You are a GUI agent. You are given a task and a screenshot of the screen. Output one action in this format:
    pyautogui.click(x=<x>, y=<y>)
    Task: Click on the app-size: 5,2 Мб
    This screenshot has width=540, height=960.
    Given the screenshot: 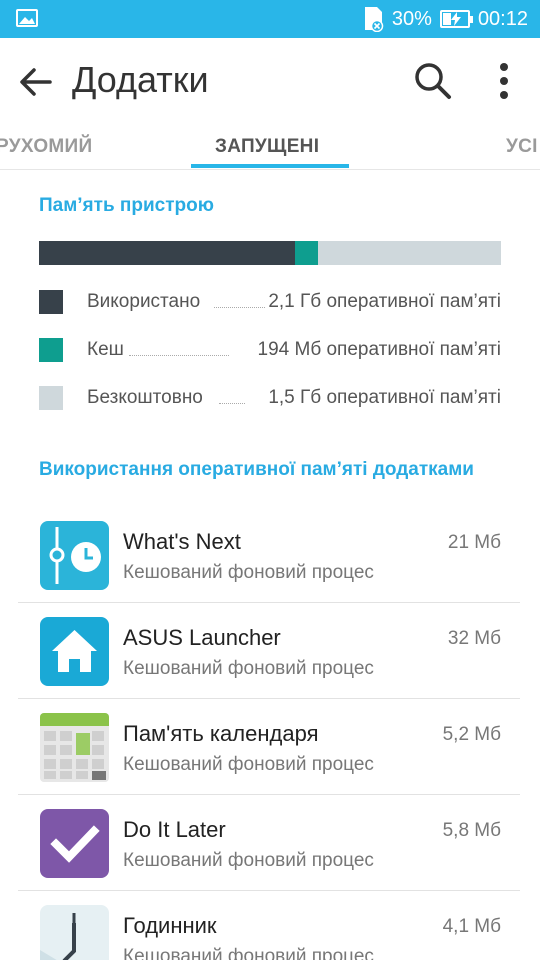 What is the action you would take?
    pyautogui.click(x=471, y=734)
    